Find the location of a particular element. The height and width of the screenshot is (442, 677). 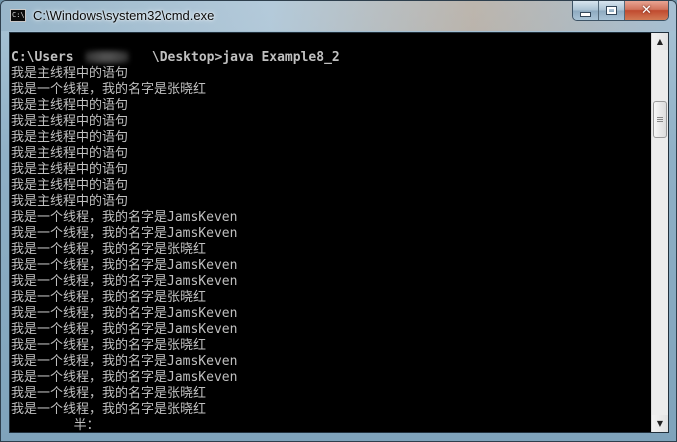

minimize-icon is located at coordinates (585, 14).